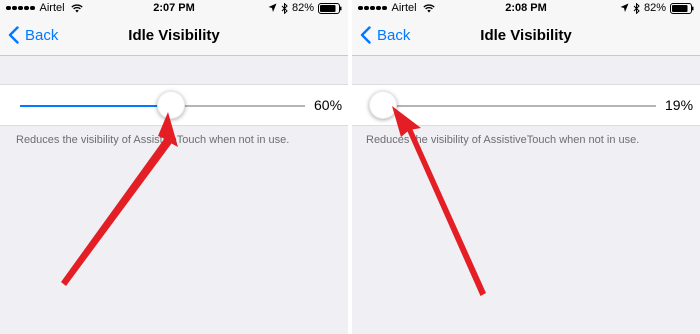 The height and width of the screenshot is (334, 700). Describe the element at coordinates (679, 105) in the screenshot. I see `slider-value-label: 19%` at that location.